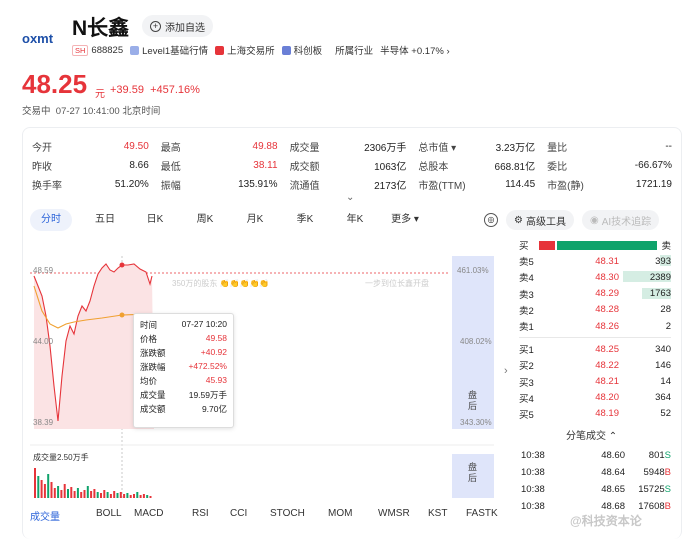 The width and height of the screenshot is (690, 539). What do you see at coordinates (352, 146) in the screenshot?
I see `stats-row: 今开 49.50 最高 49.88 成交量 2306万手 总市值 ▾ 3.23万亿 量比 --` at bounding box center [352, 146].